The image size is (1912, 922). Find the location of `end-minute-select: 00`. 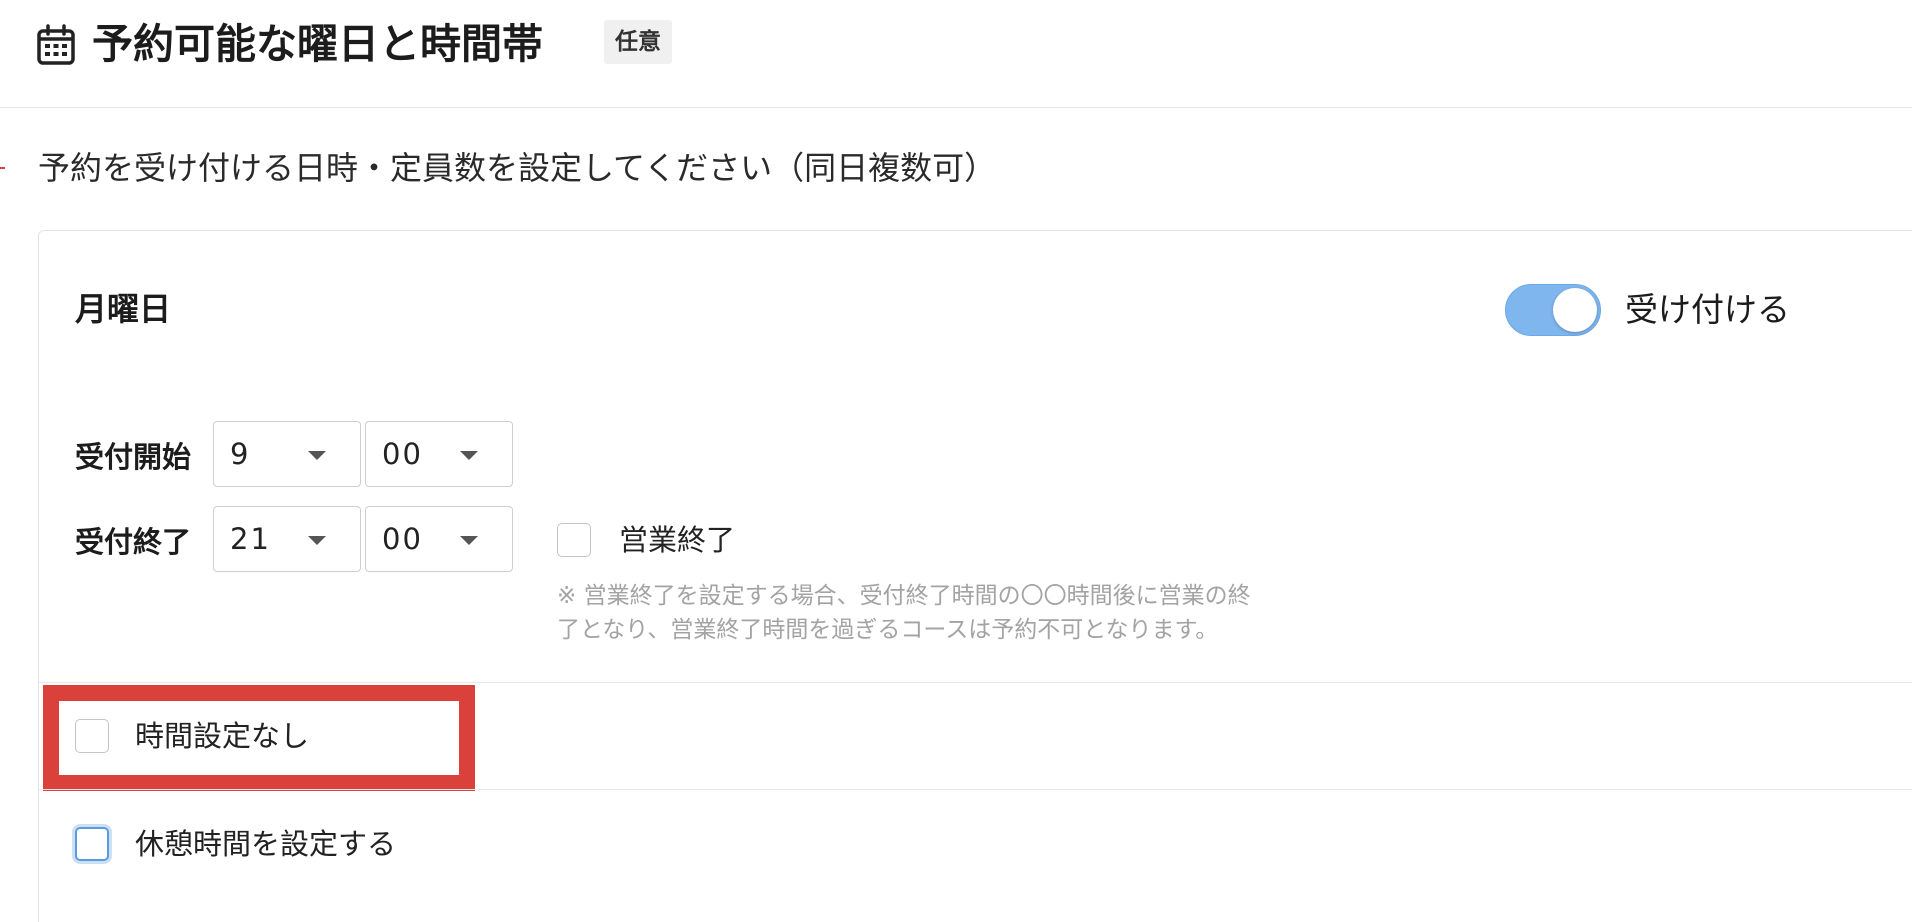

end-minute-select: 00 is located at coordinates (439, 539).